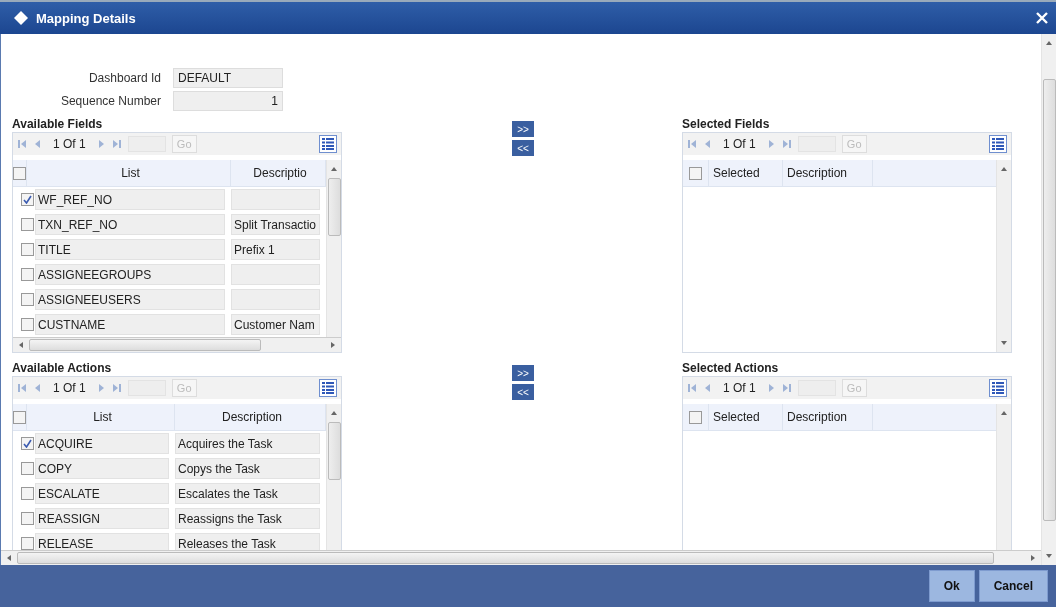  Describe the element at coordinates (102, 541) in the screenshot. I see `table-cell: RELEASE` at that location.